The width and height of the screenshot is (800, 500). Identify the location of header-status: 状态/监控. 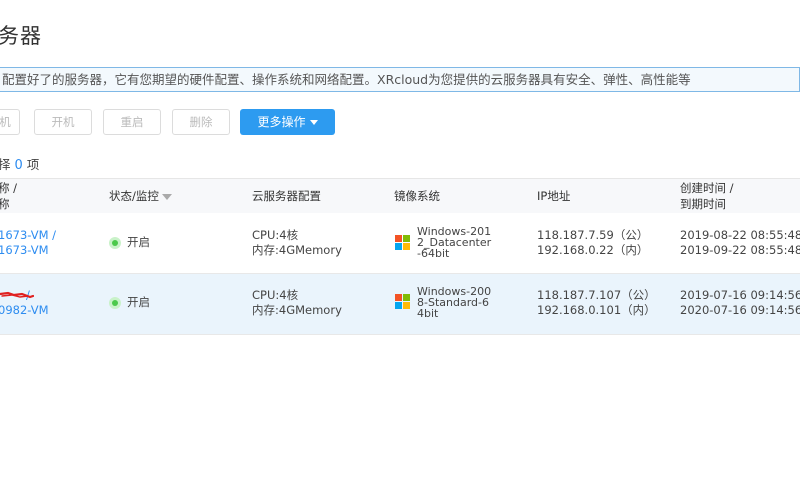
(140, 196).